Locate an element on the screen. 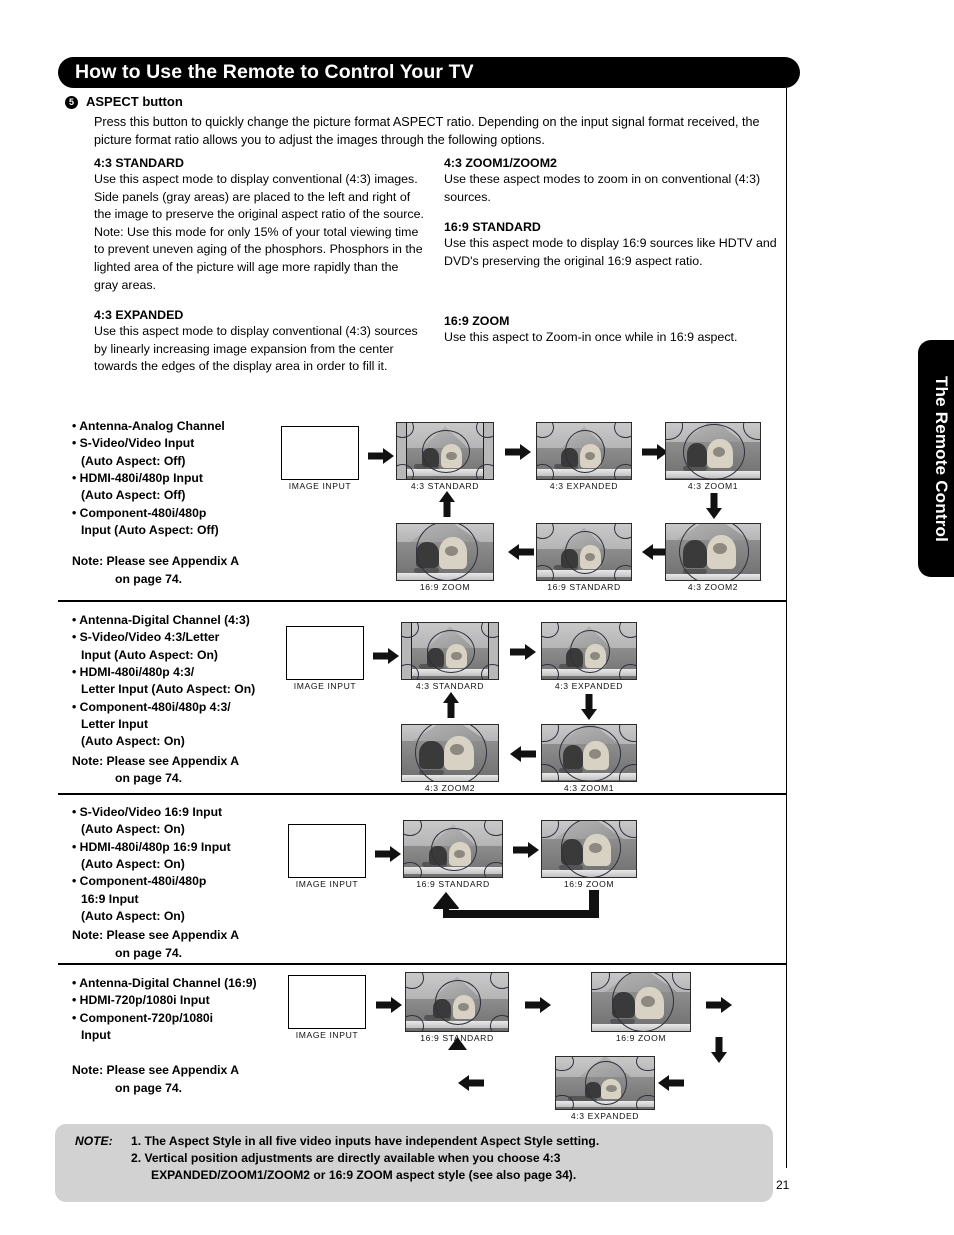 Image resolution: width=954 pixels, height=1235 pixels. image-input-thumb-3: IMAGE INPUT is located at coordinates (327, 856).